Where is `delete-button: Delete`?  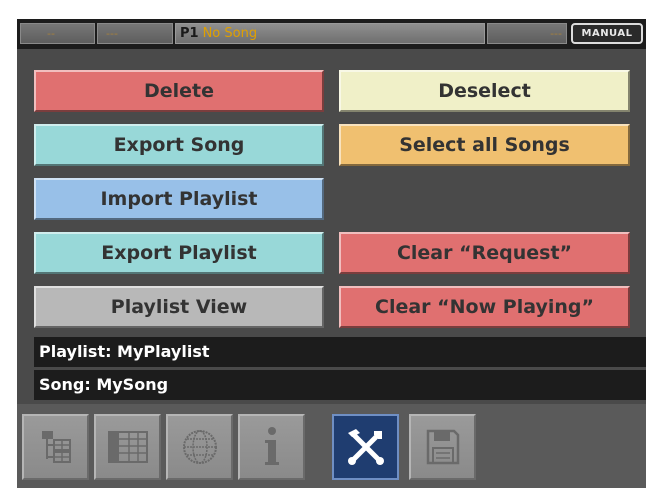
delete-button: Delete is located at coordinates (179, 91).